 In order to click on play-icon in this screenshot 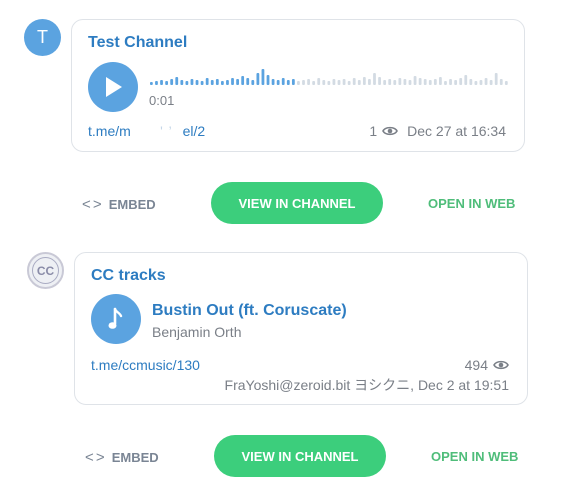, I will do `click(114, 87)`.